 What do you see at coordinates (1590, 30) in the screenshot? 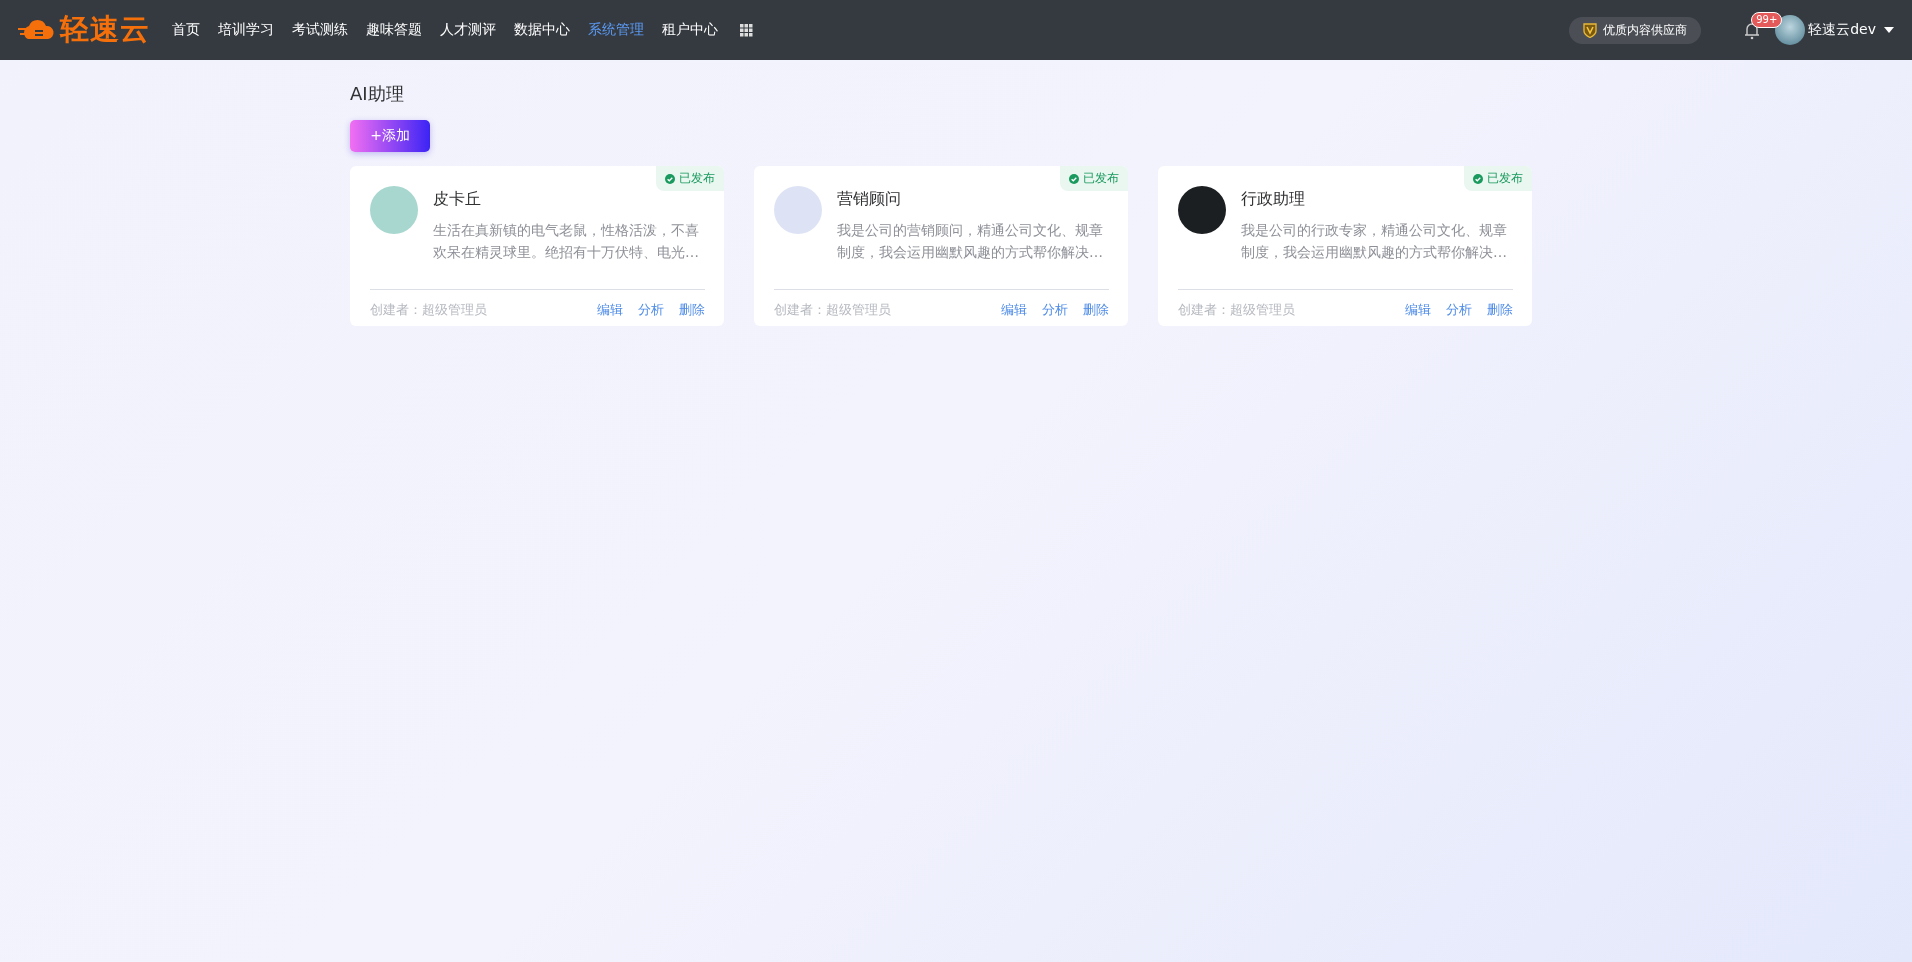
I see `shield-icon` at bounding box center [1590, 30].